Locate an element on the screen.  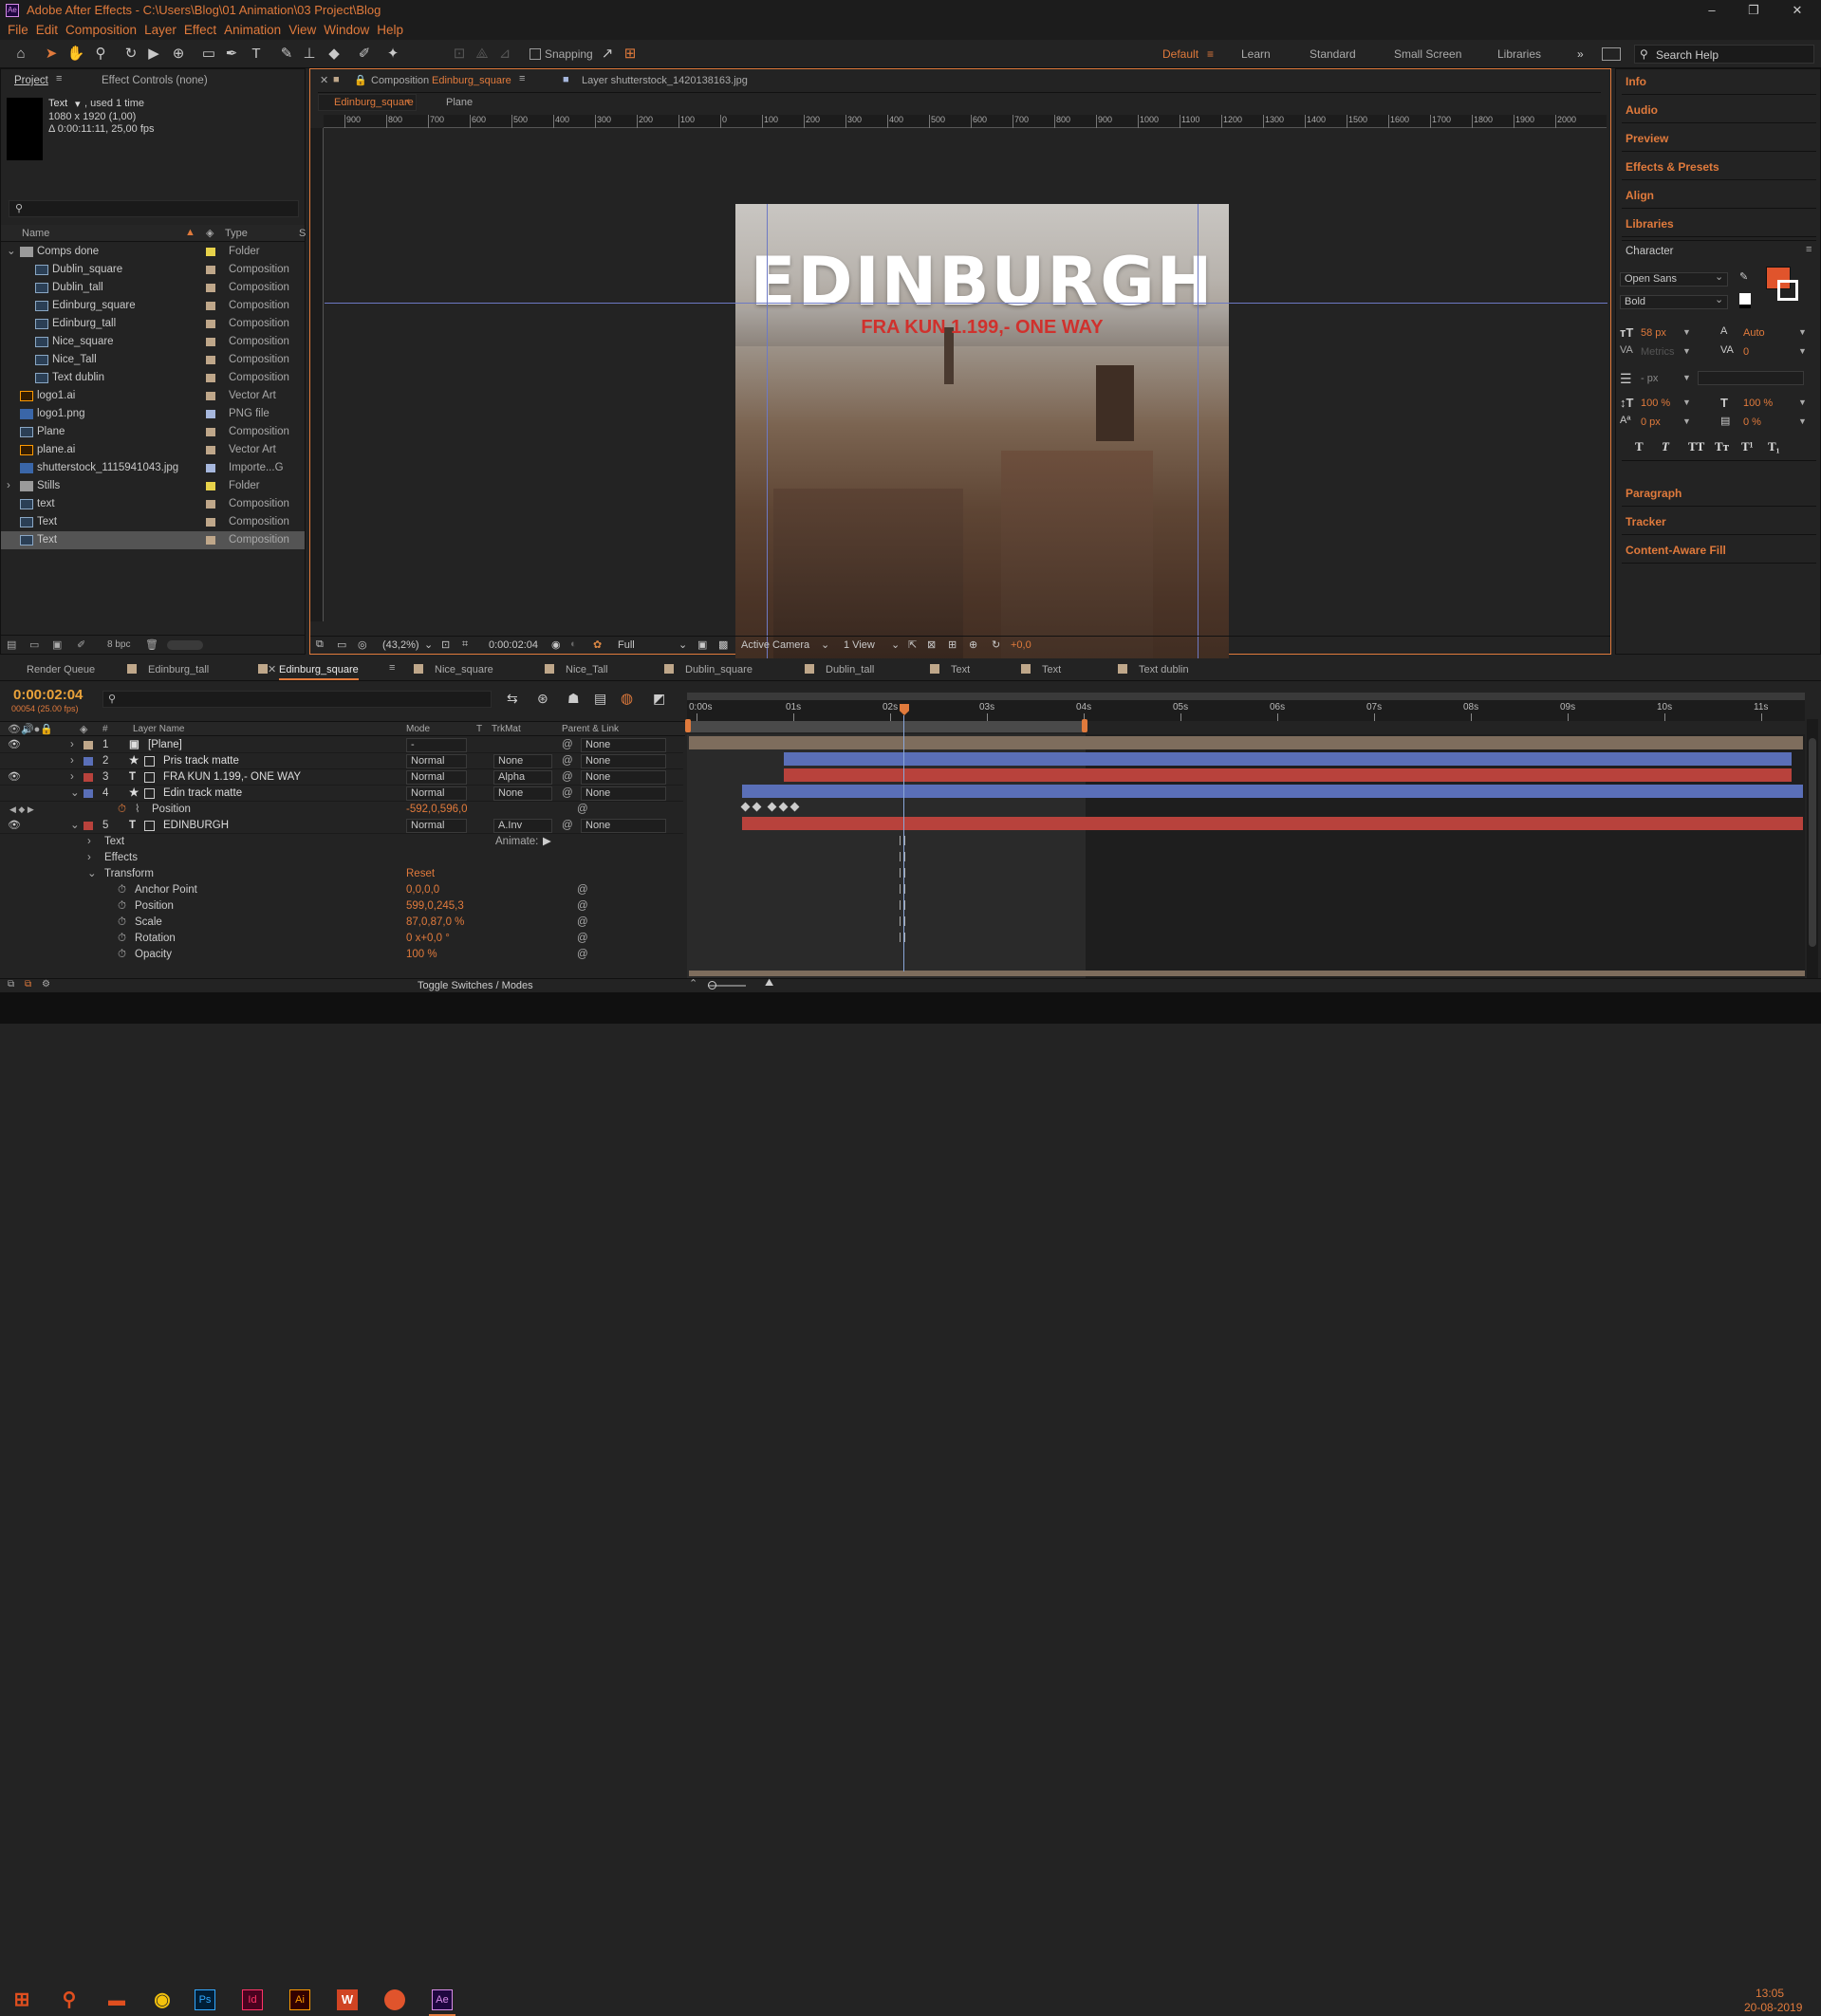
always-preview-icon: ⧉ is located at coordinates (320, 644).